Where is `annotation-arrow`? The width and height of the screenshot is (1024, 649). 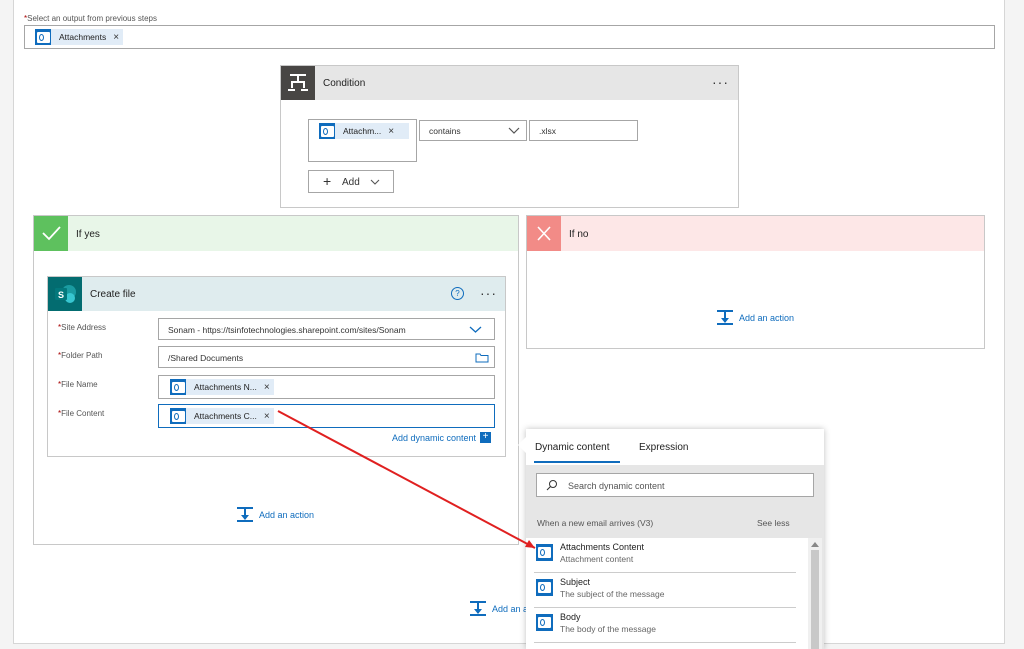 annotation-arrow is located at coordinates (406, 479).